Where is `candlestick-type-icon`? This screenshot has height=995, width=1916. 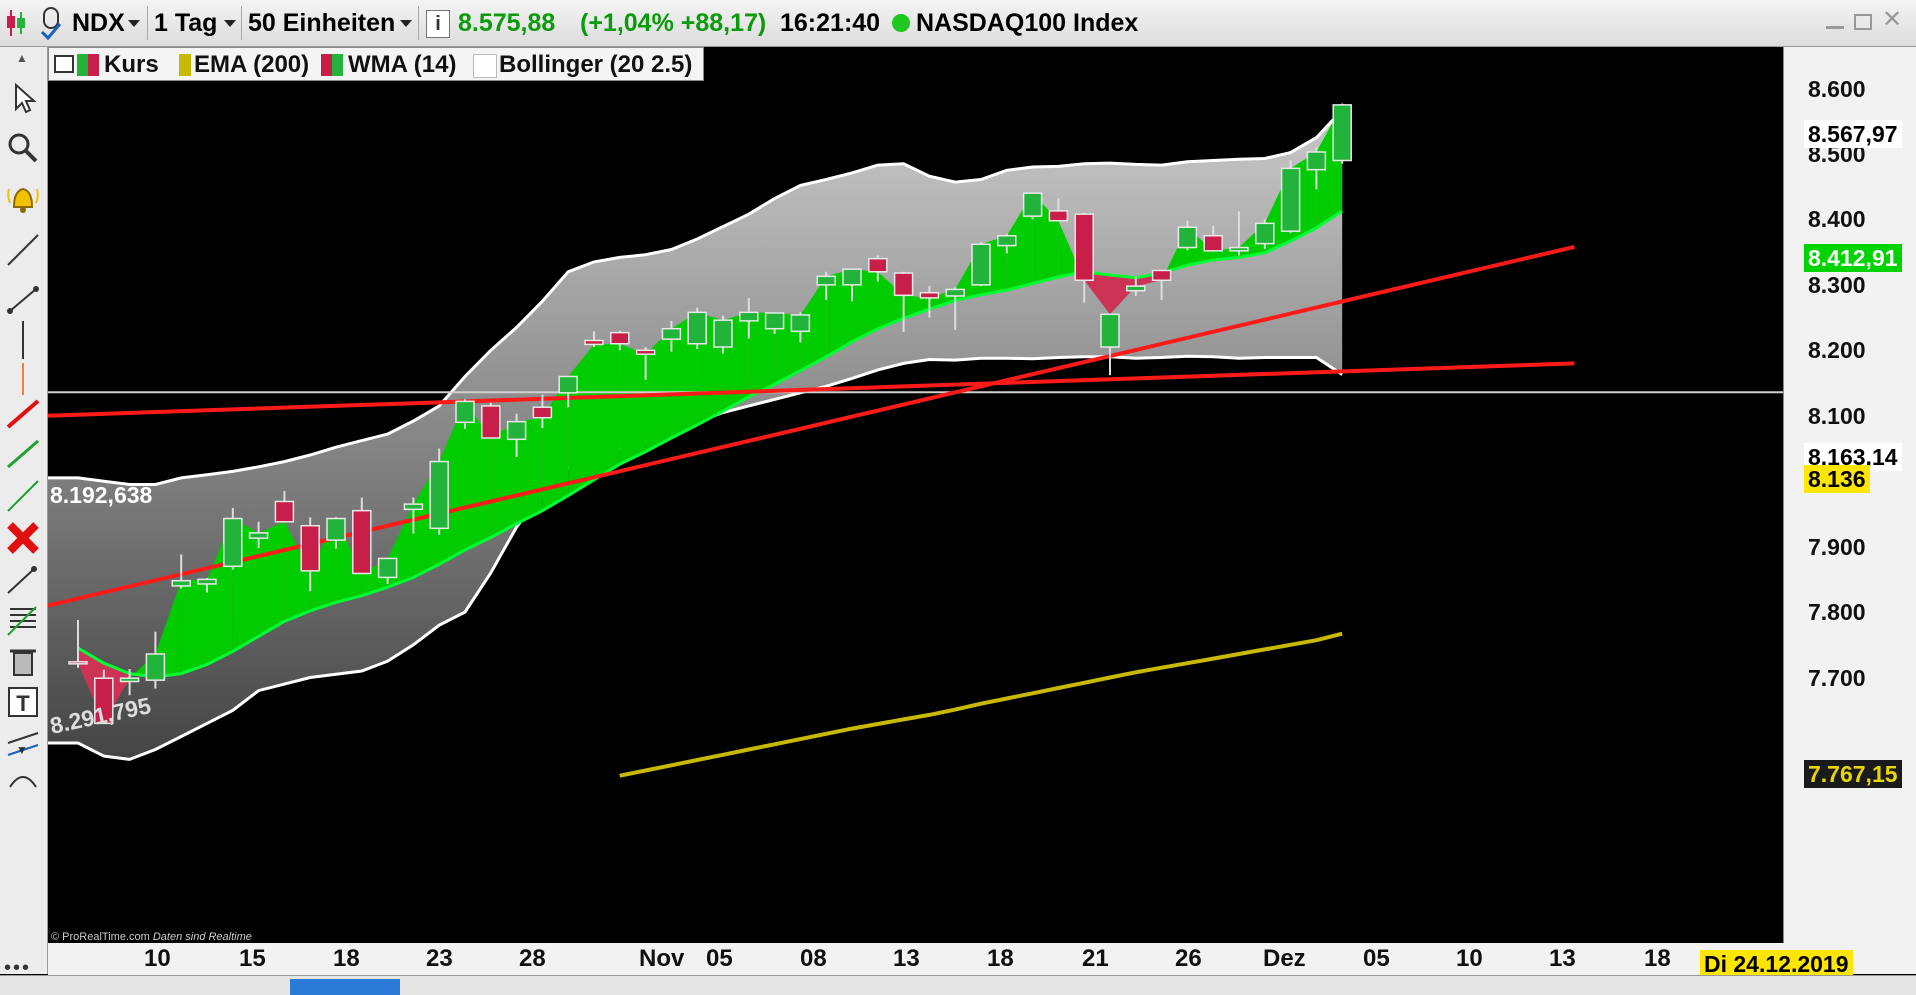
candlestick-type-icon is located at coordinates (16, 23).